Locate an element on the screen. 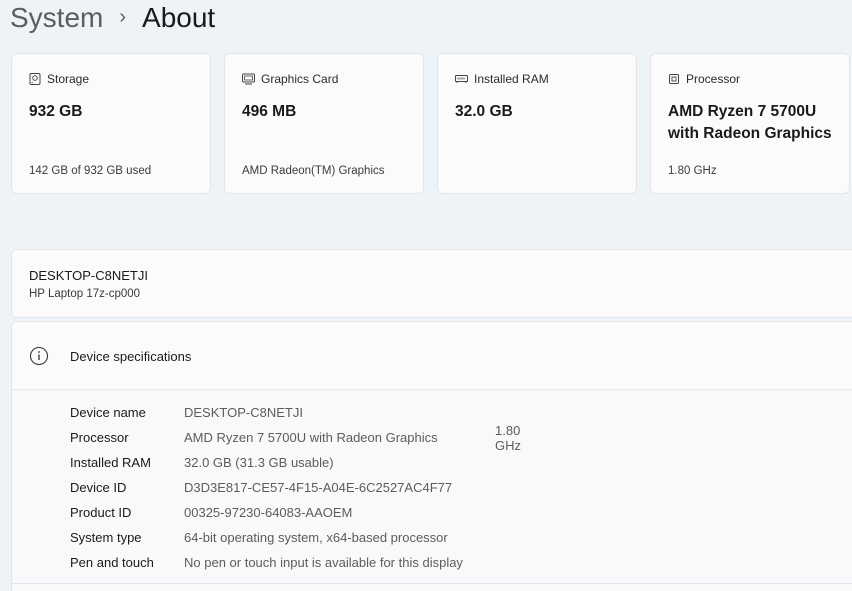  ram-card: Installed RAM 32.0 GB is located at coordinates (537, 123).